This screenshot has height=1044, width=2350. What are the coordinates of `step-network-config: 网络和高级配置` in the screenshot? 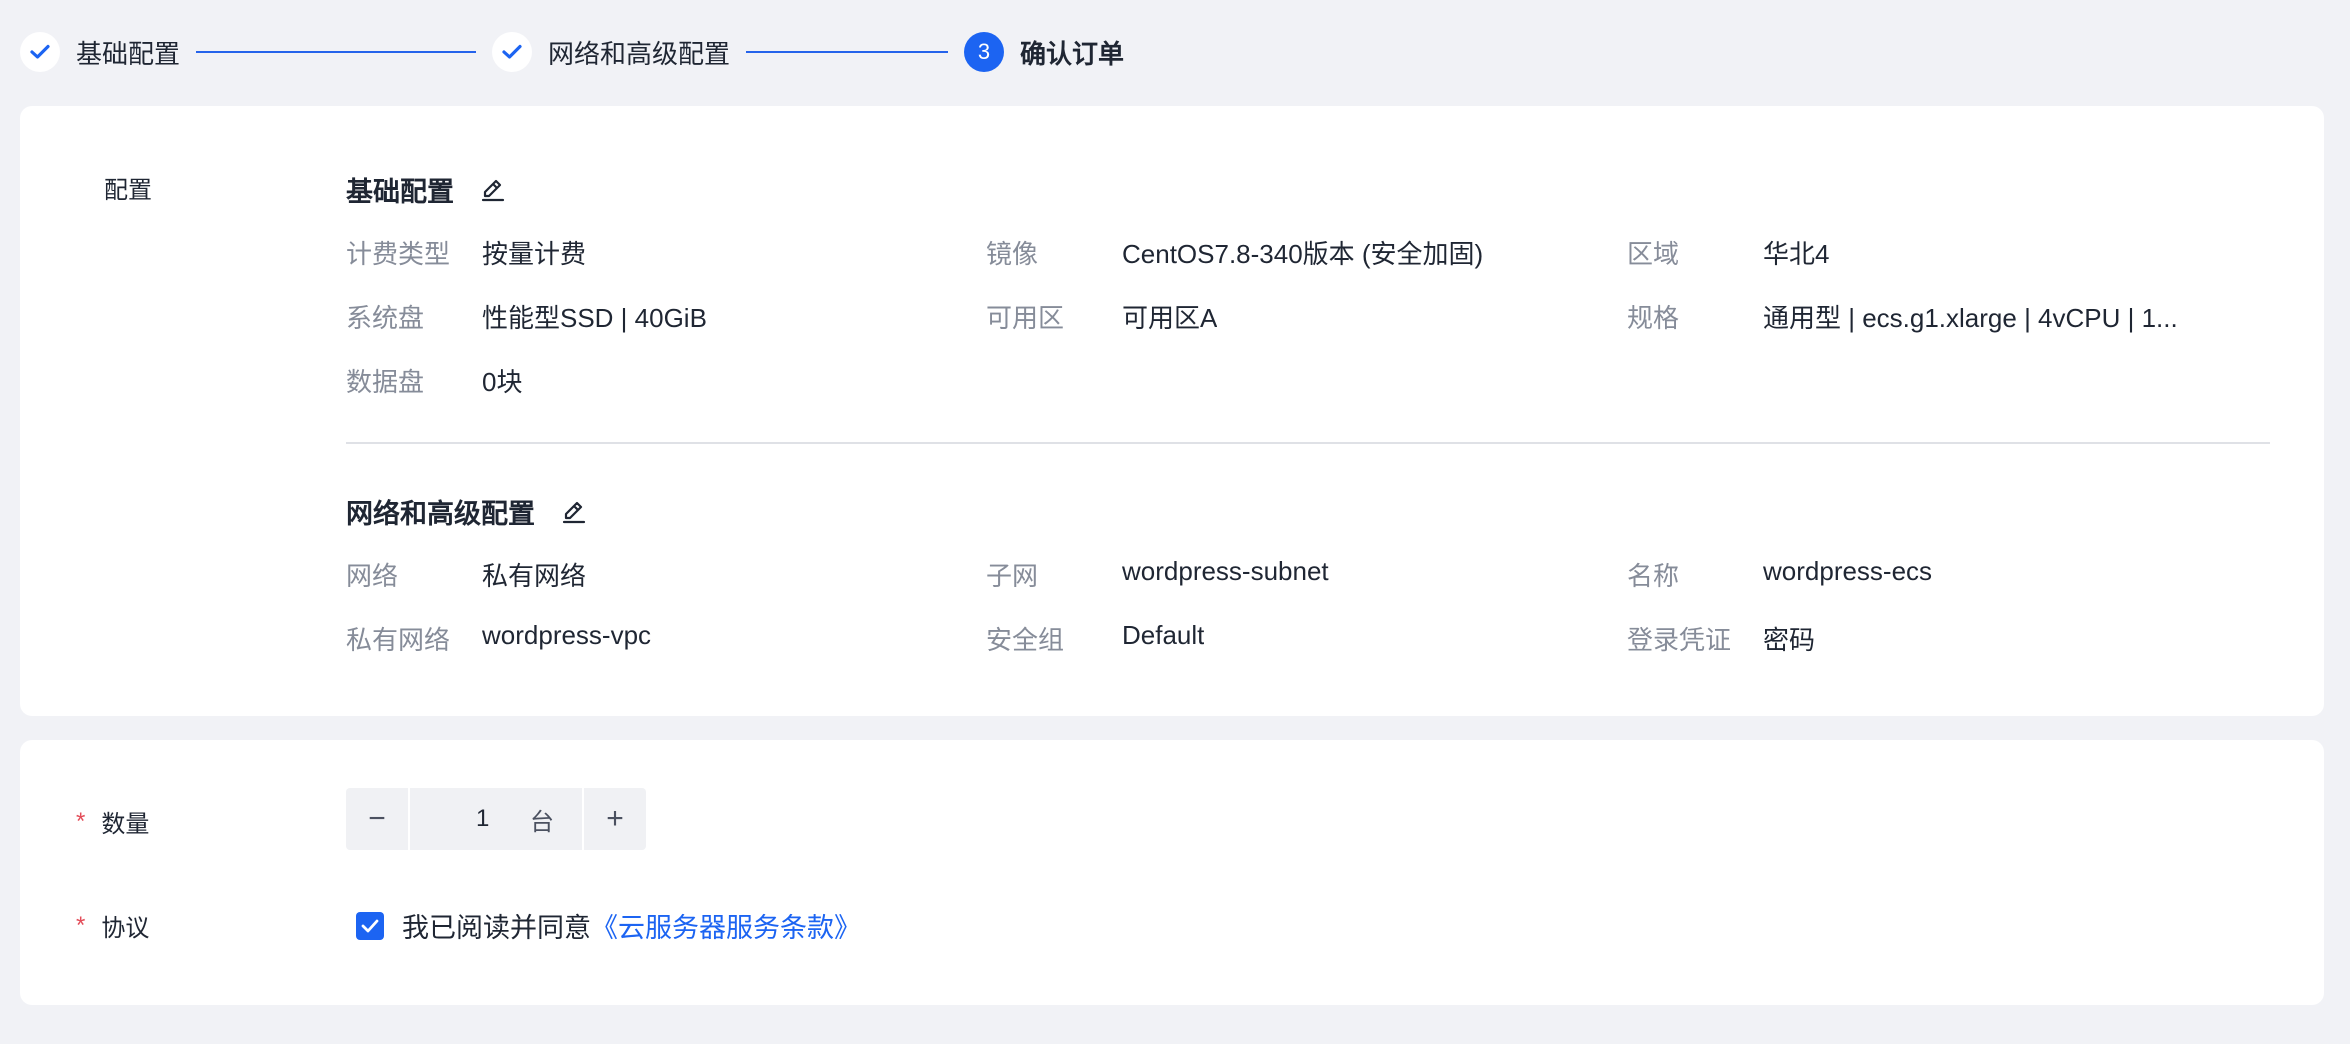 It's located at (611, 52).